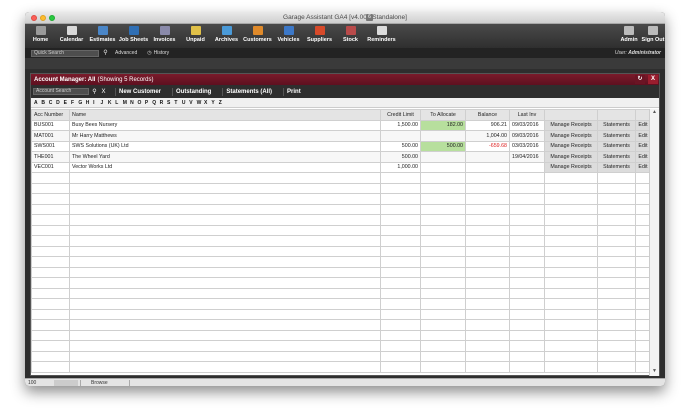 The width and height of the screenshot is (690, 420). Describe the element at coordinates (629, 36) in the screenshot. I see `toolbar-admin-button: Admin` at that location.